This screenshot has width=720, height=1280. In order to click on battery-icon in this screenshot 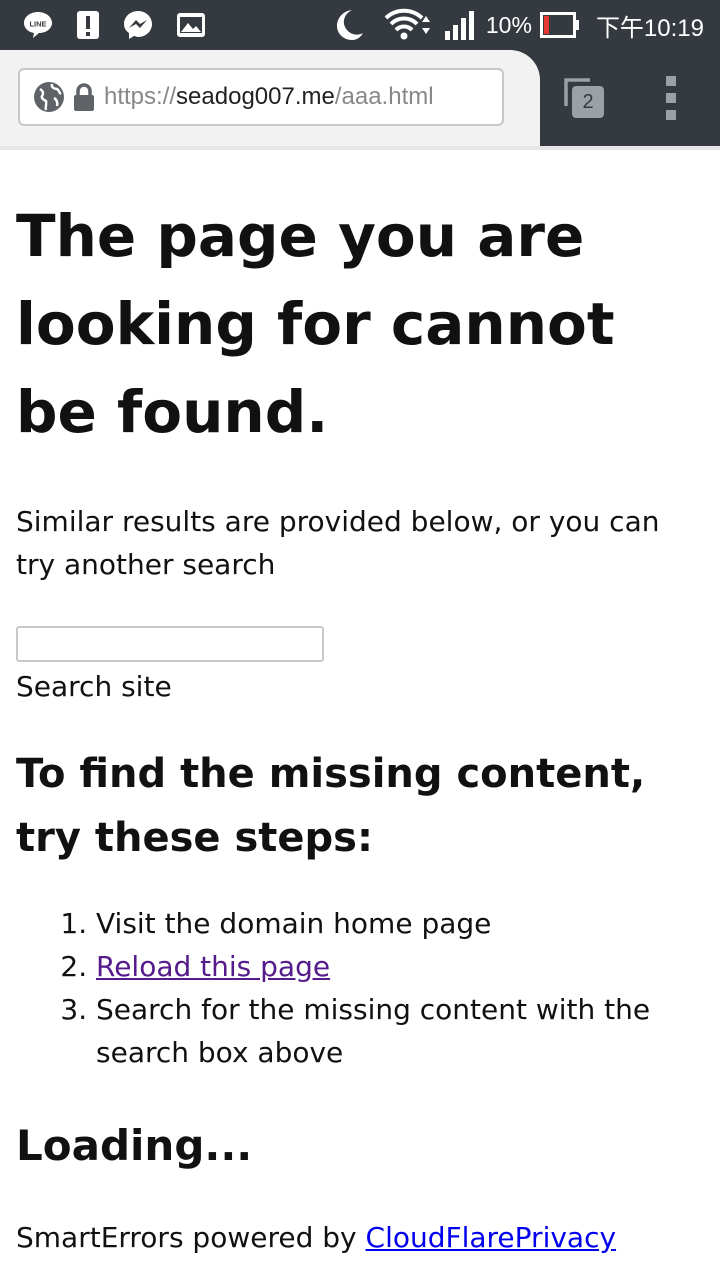, I will do `click(559, 25)`.